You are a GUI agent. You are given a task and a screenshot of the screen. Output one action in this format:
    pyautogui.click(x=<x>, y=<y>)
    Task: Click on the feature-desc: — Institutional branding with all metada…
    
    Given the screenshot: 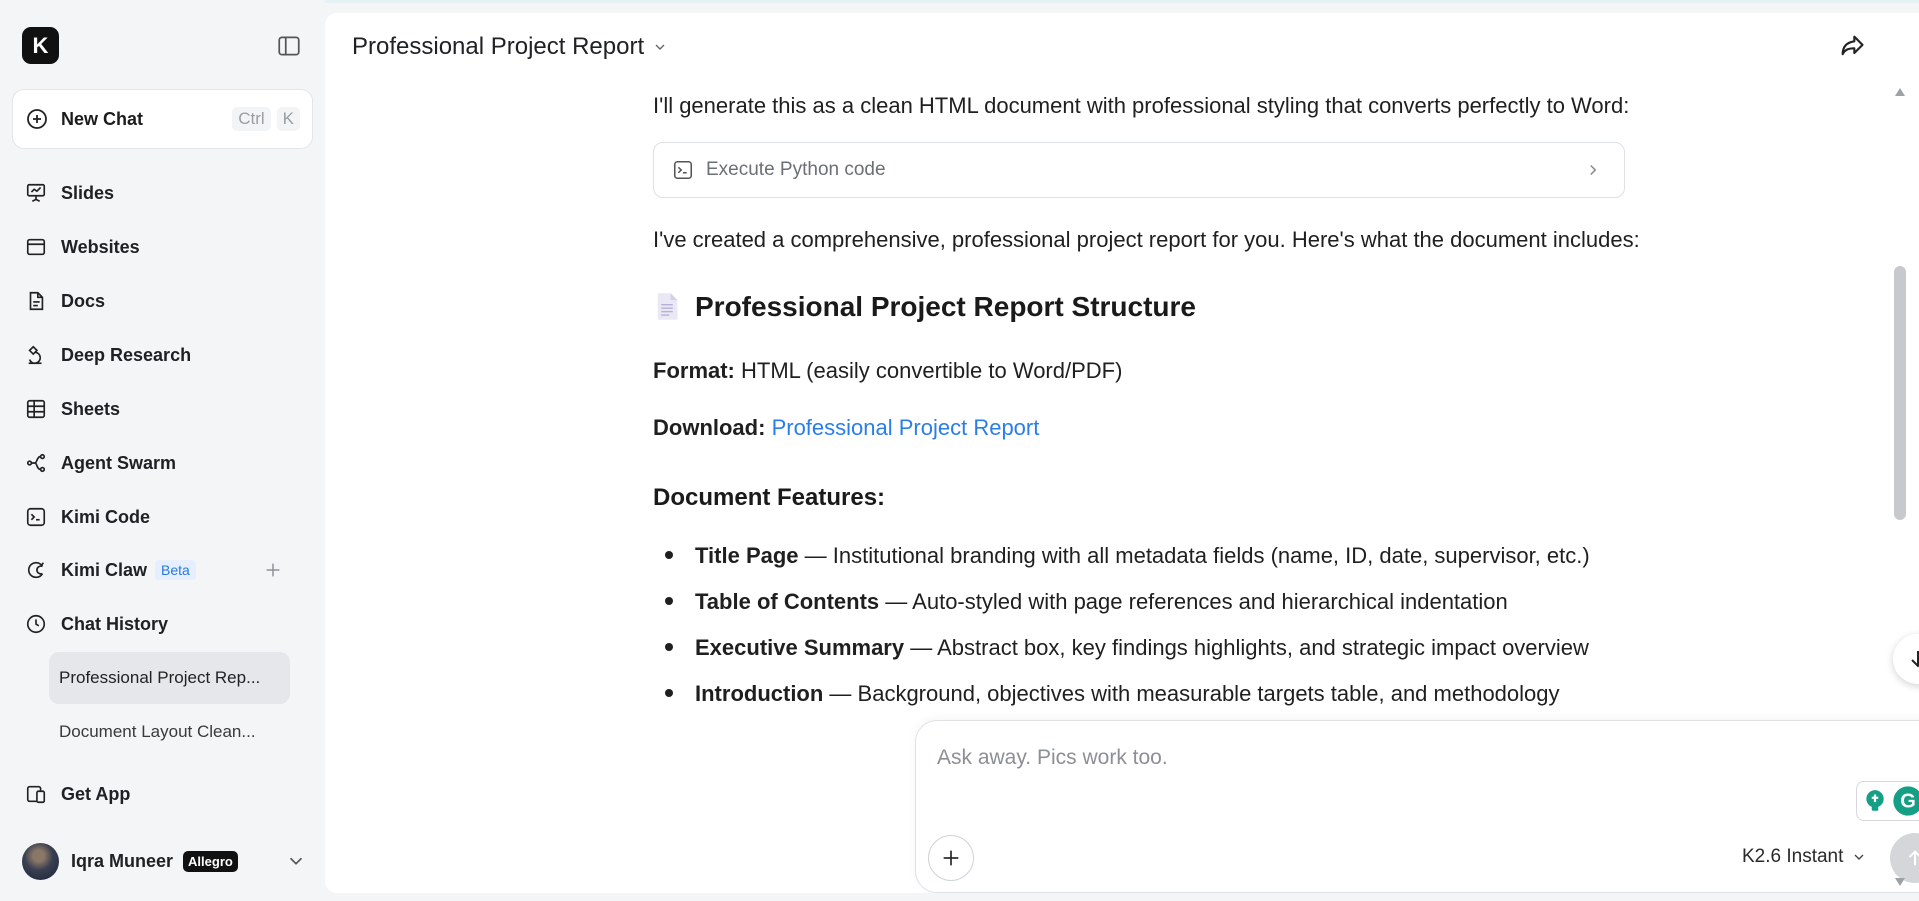 What is the action you would take?
    pyautogui.click(x=1194, y=555)
    